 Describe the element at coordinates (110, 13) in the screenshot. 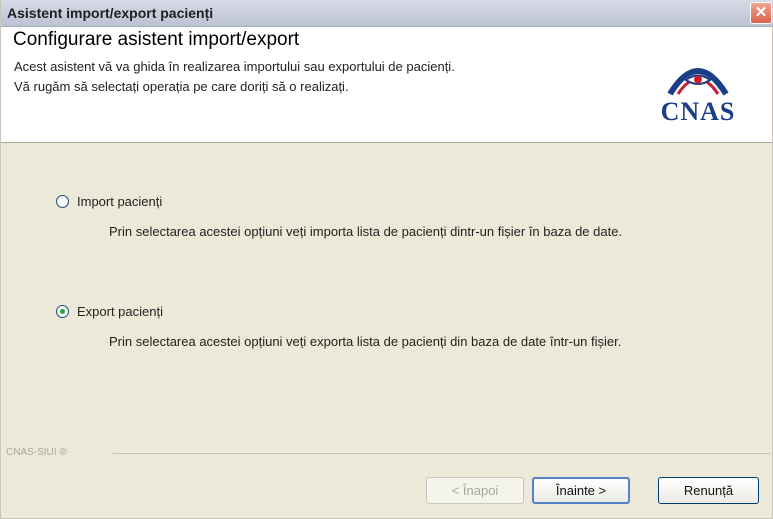

I see `window-title: Asistent import/export pacienți` at that location.